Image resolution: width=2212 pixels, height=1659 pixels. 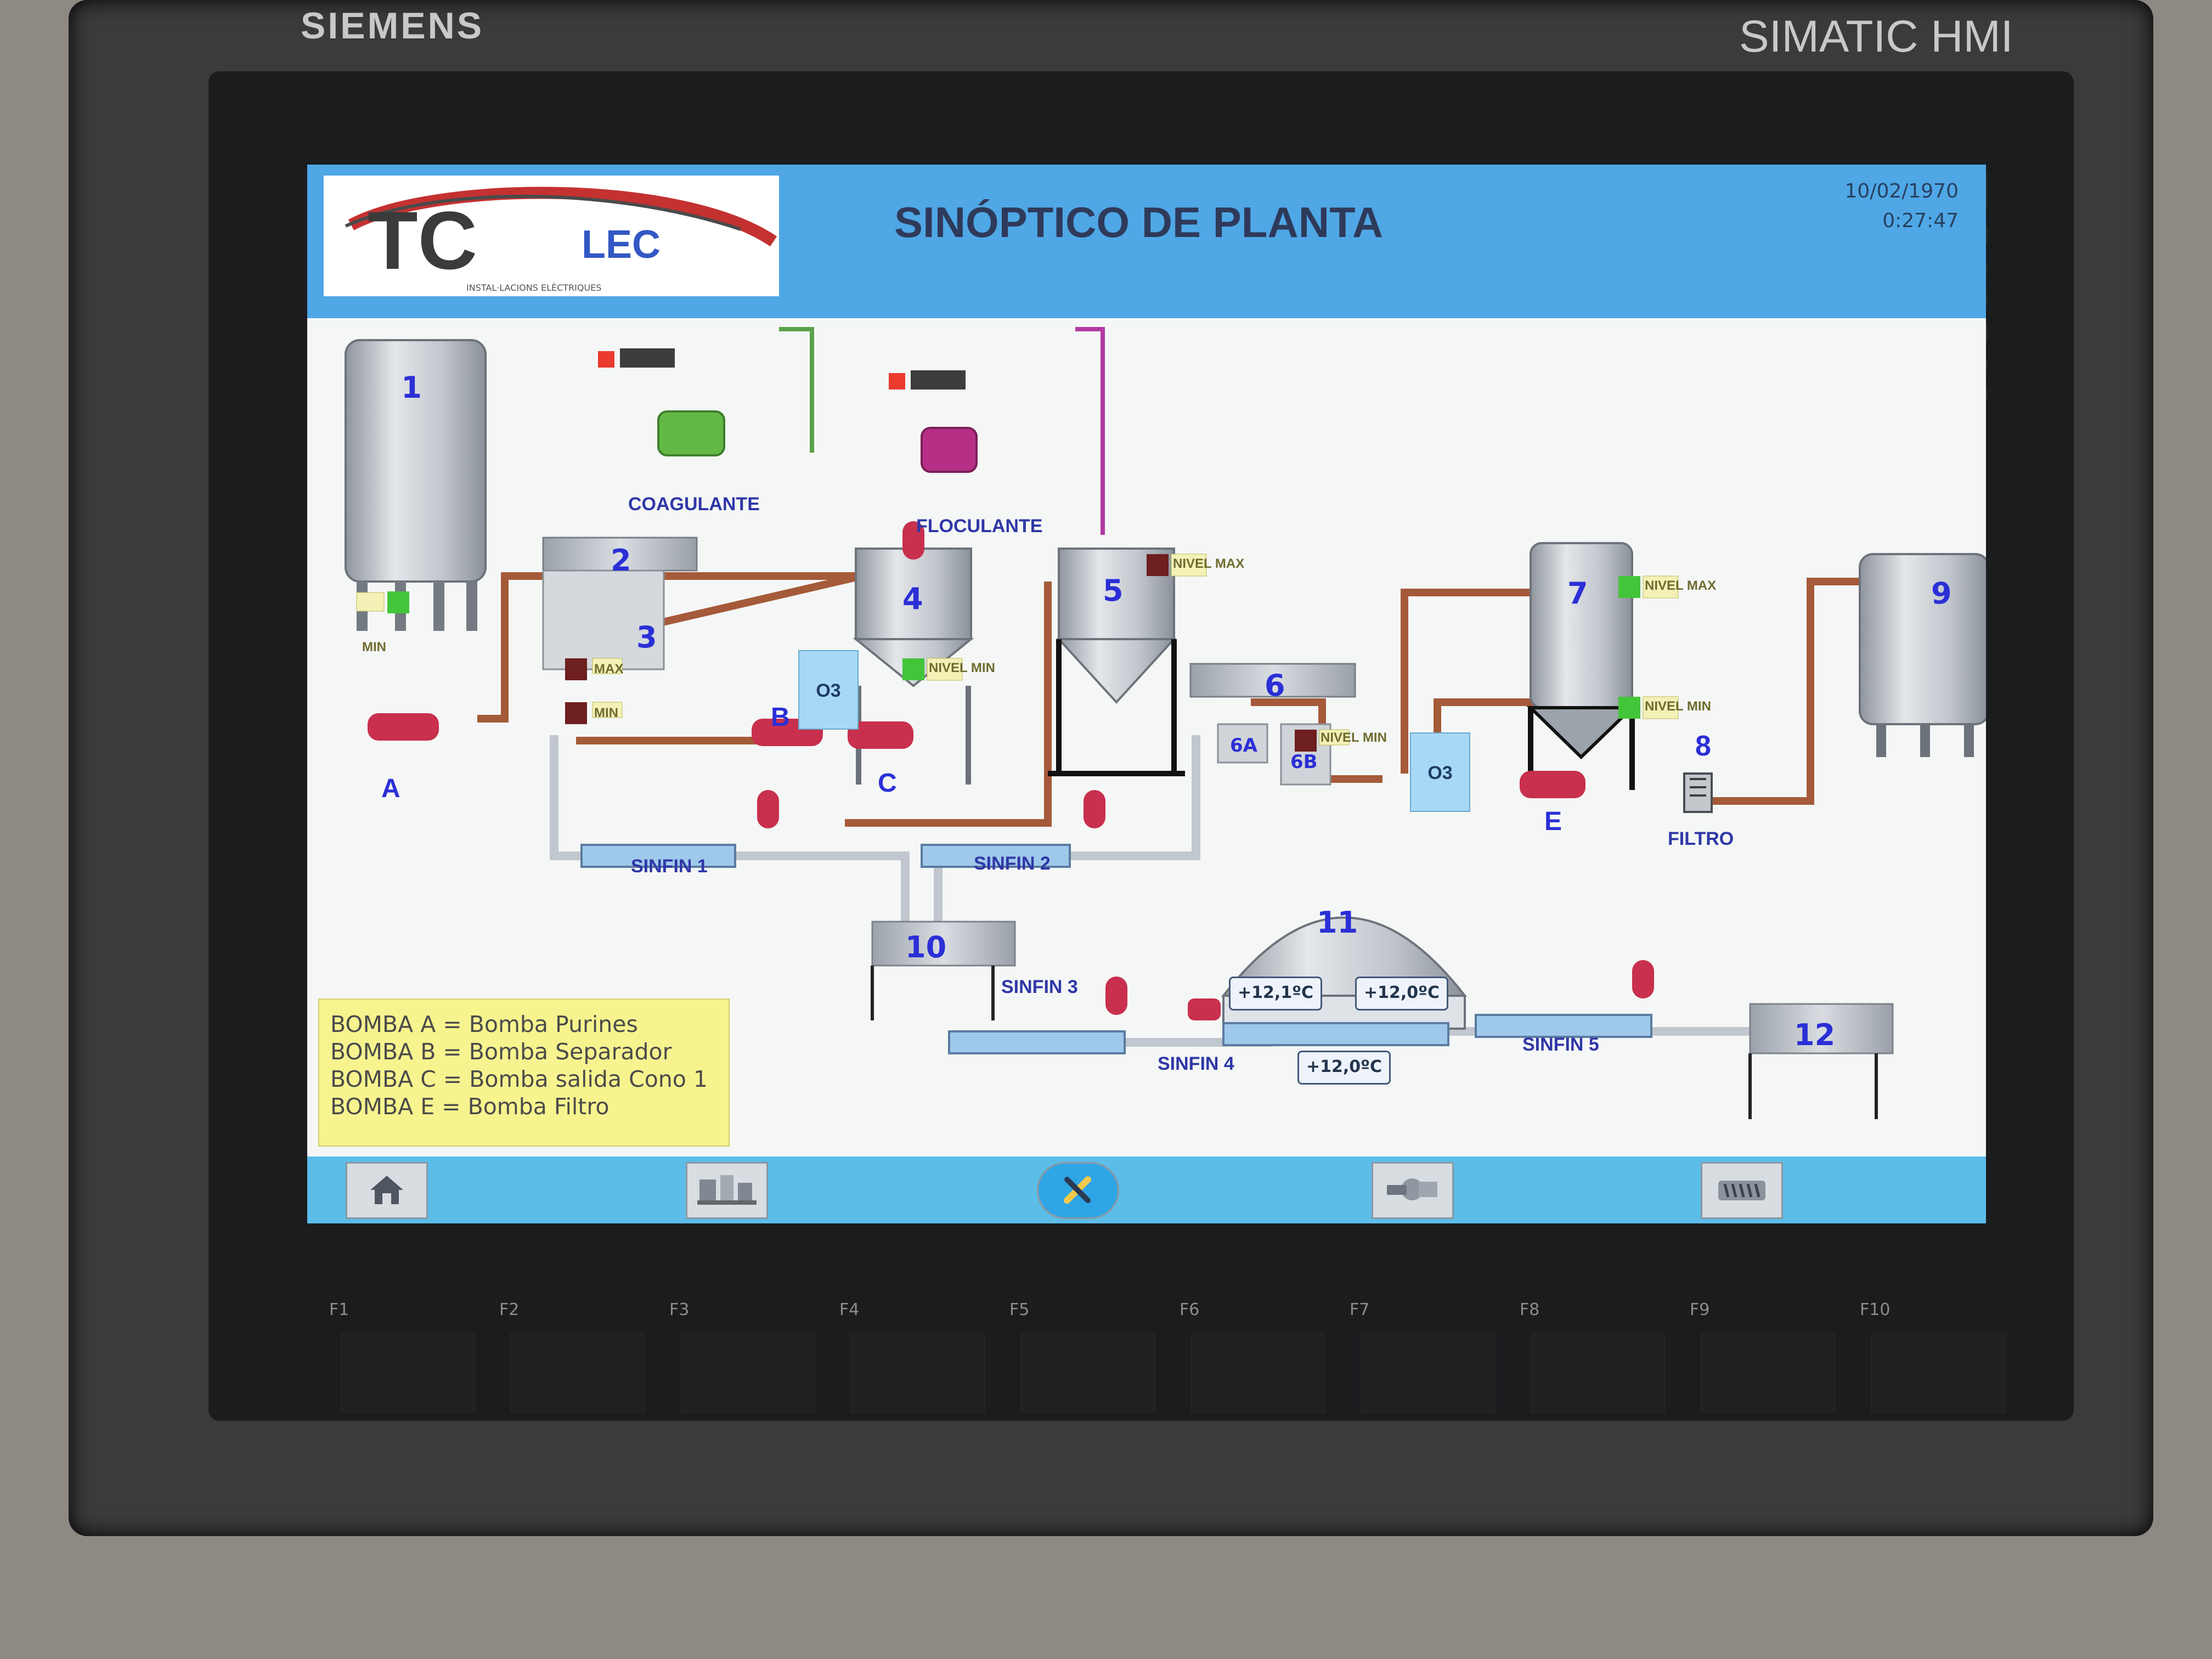 What do you see at coordinates (849, 1310) in the screenshot?
I see `f4-label: F4` at bounding box center [849, 1310].